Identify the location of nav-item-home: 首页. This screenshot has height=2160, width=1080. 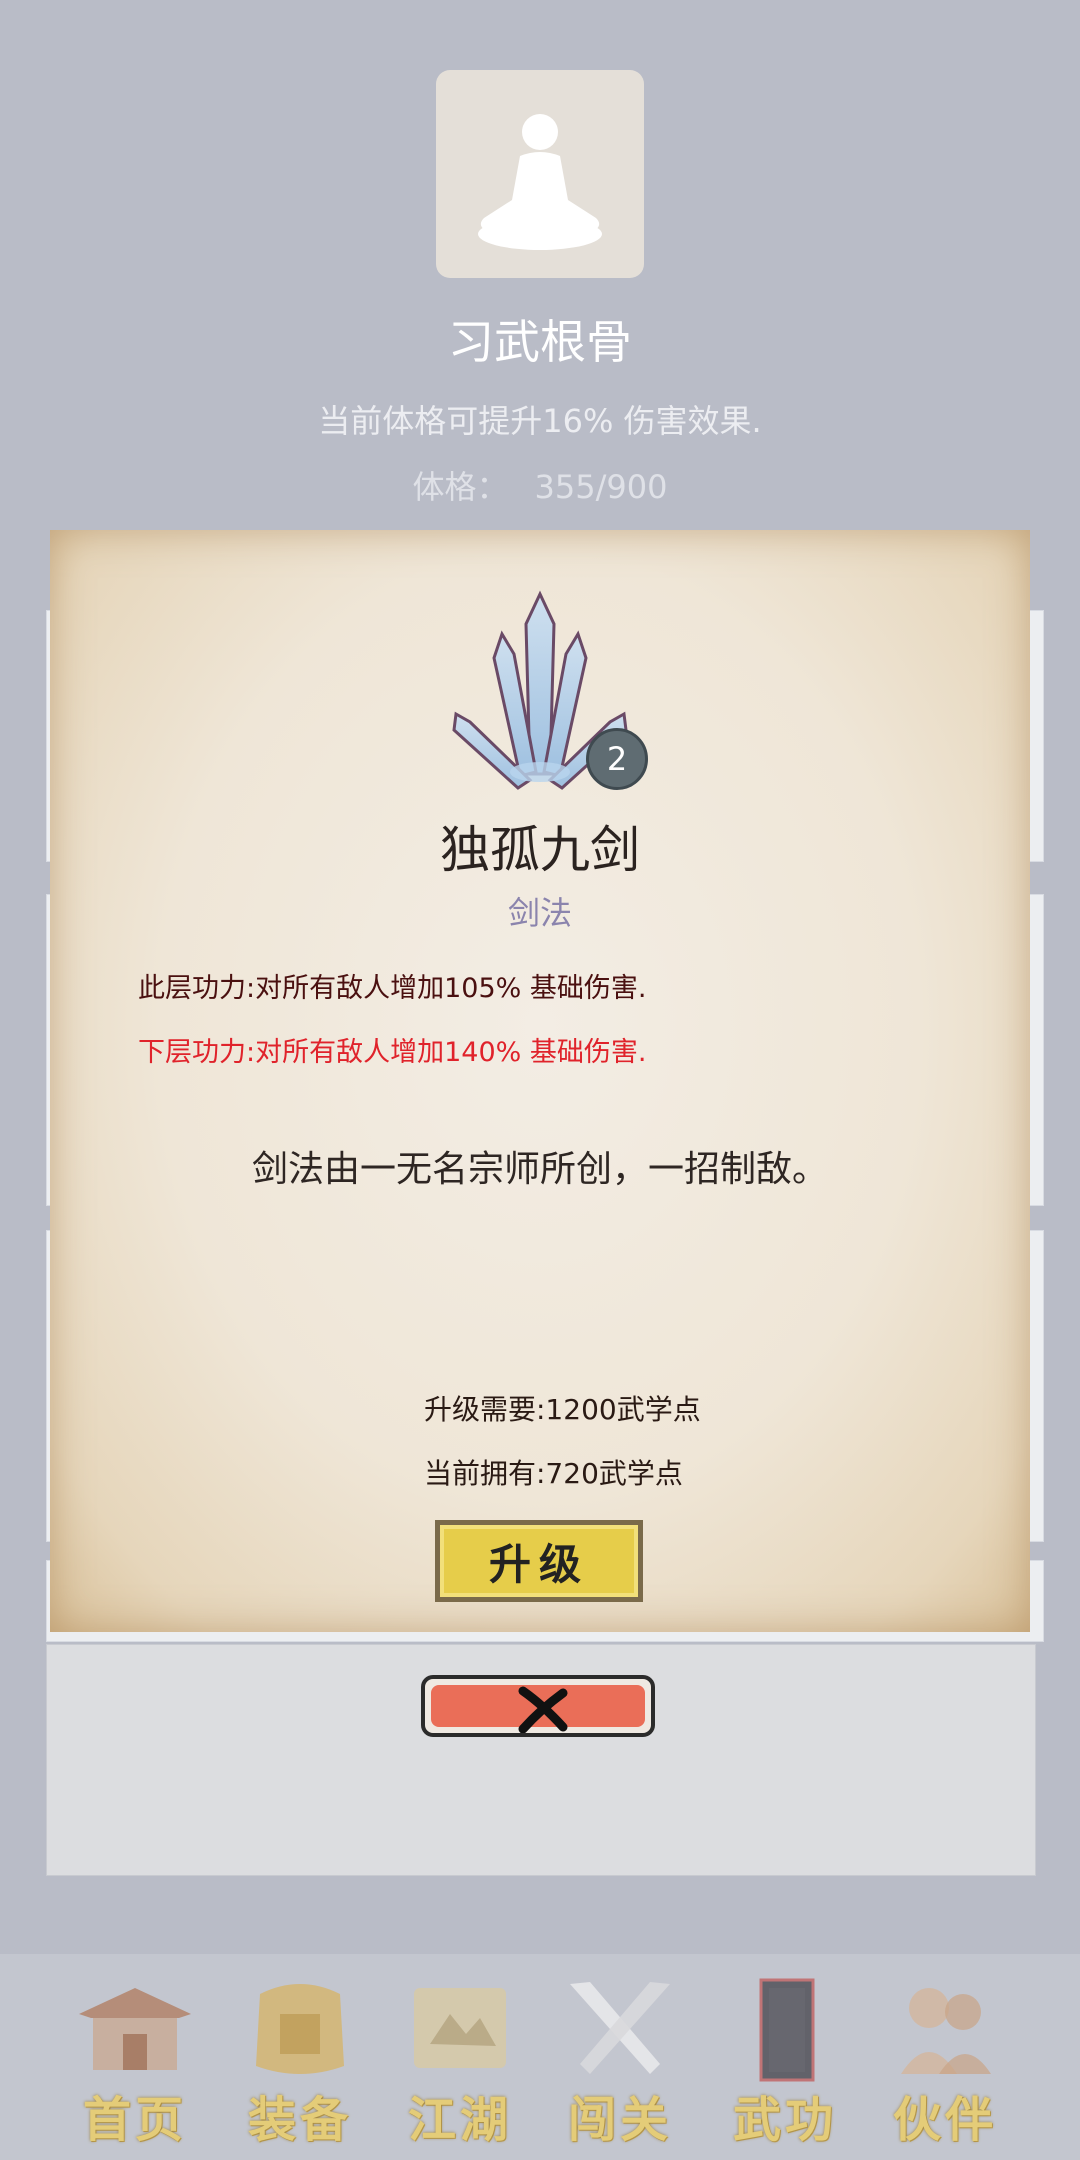
(135, 2061).